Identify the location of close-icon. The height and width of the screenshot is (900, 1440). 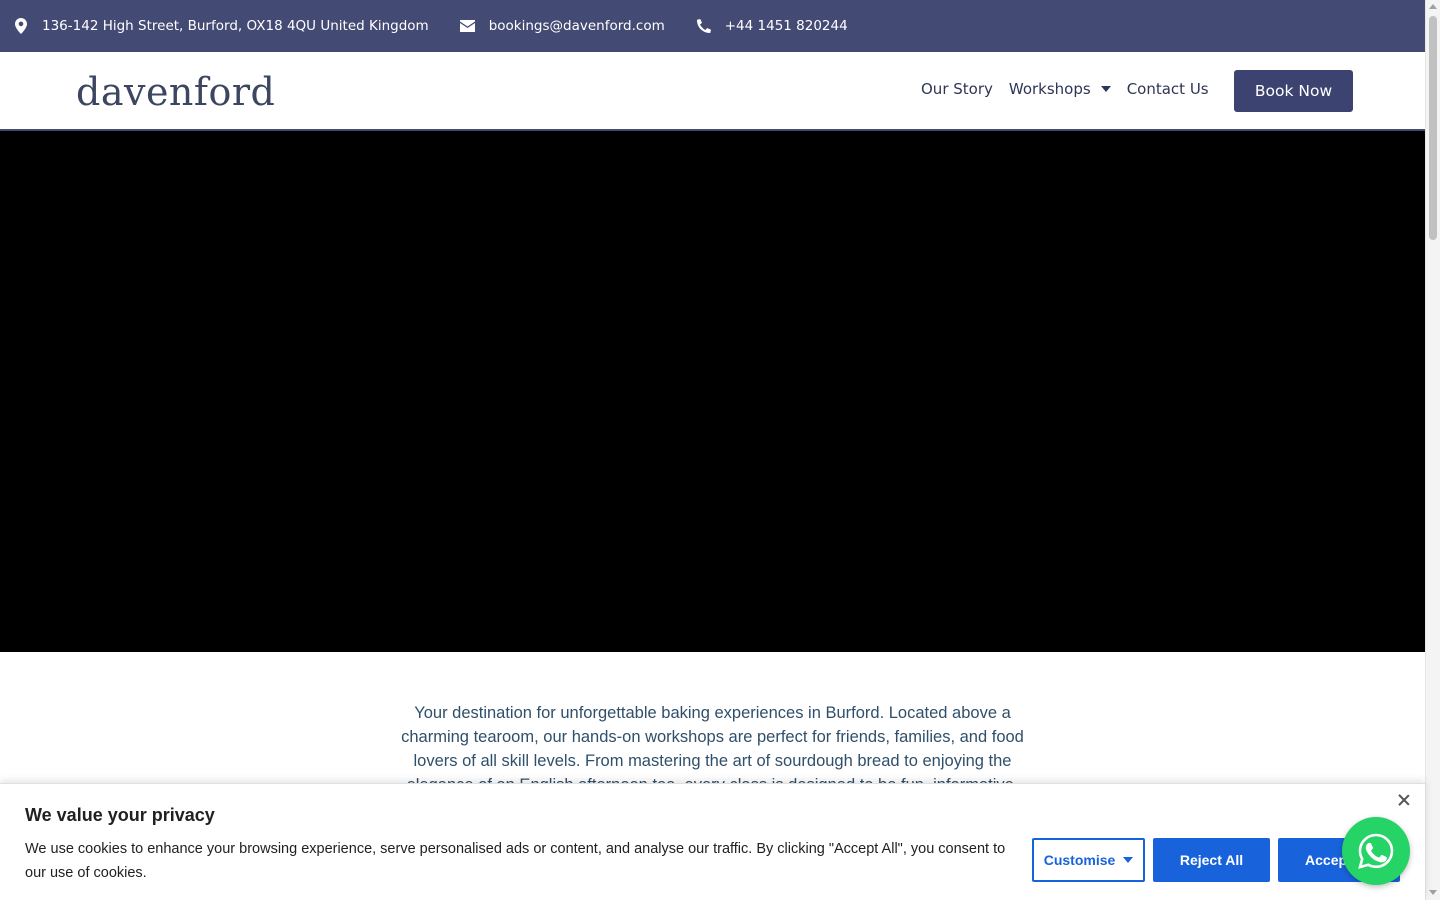
(1404, 800).